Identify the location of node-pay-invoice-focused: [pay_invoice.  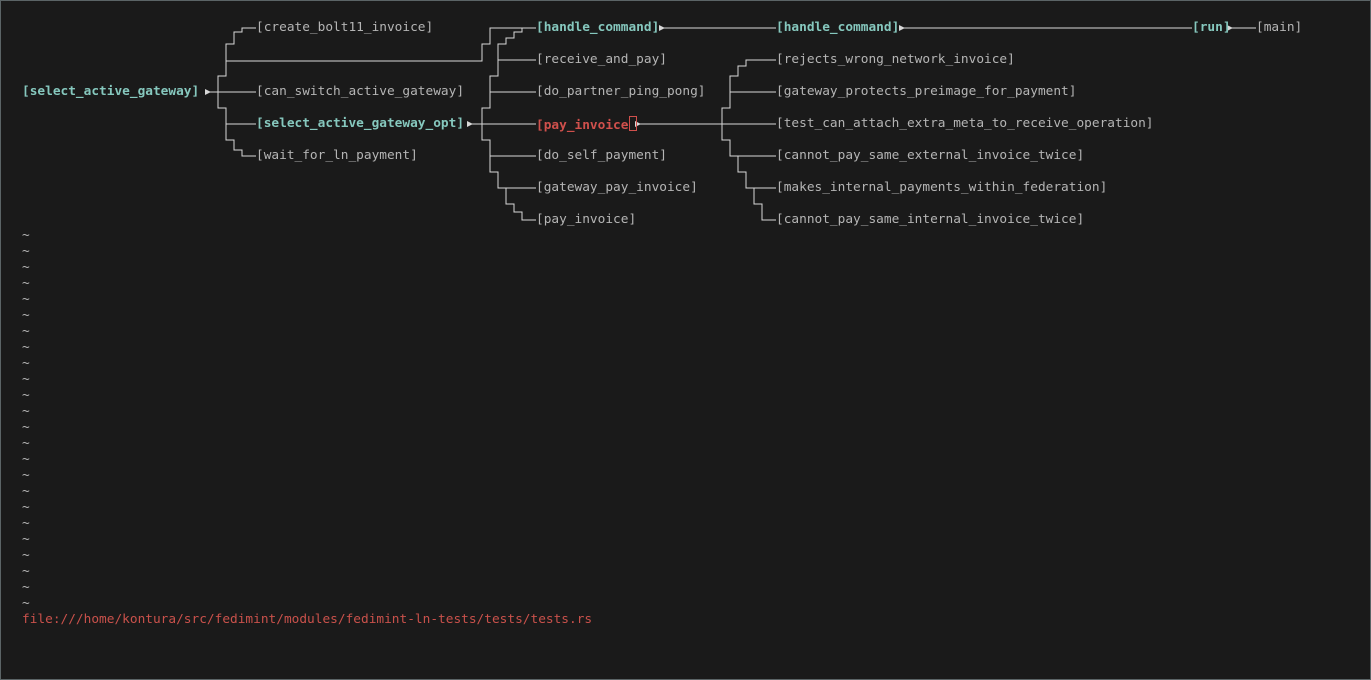
(587, 124).